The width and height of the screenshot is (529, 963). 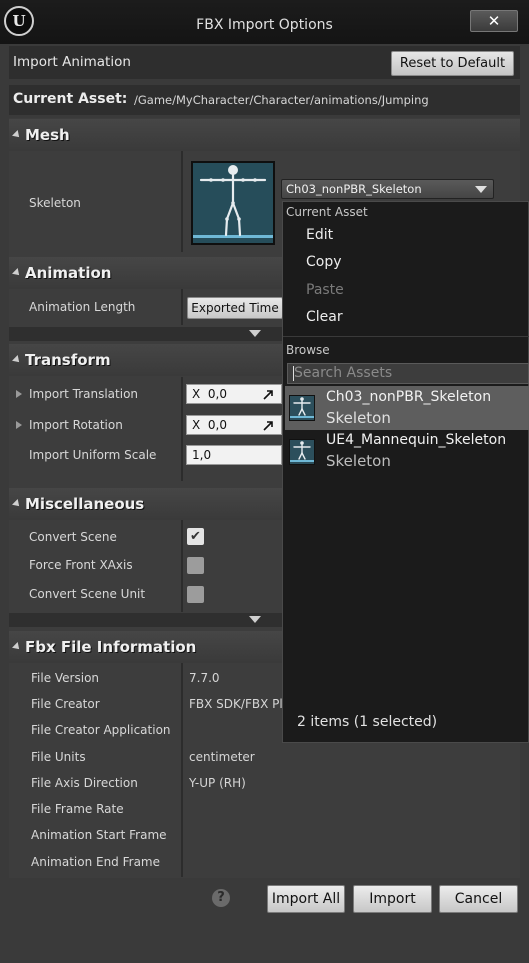 I want to click on checkmark-icon: ✔, so click(x=195, y=536).